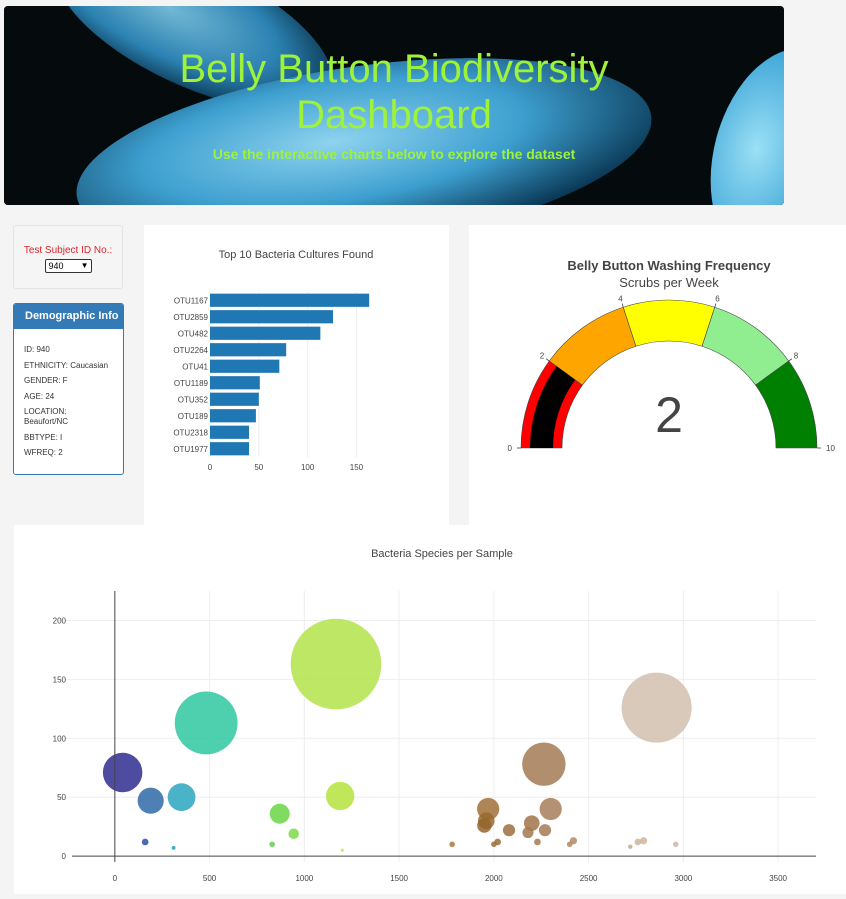 The height and width of the screenshot is (899, 846). I want to click on subject-selector-label: Test Subject ID No.:, so click(68, 250).